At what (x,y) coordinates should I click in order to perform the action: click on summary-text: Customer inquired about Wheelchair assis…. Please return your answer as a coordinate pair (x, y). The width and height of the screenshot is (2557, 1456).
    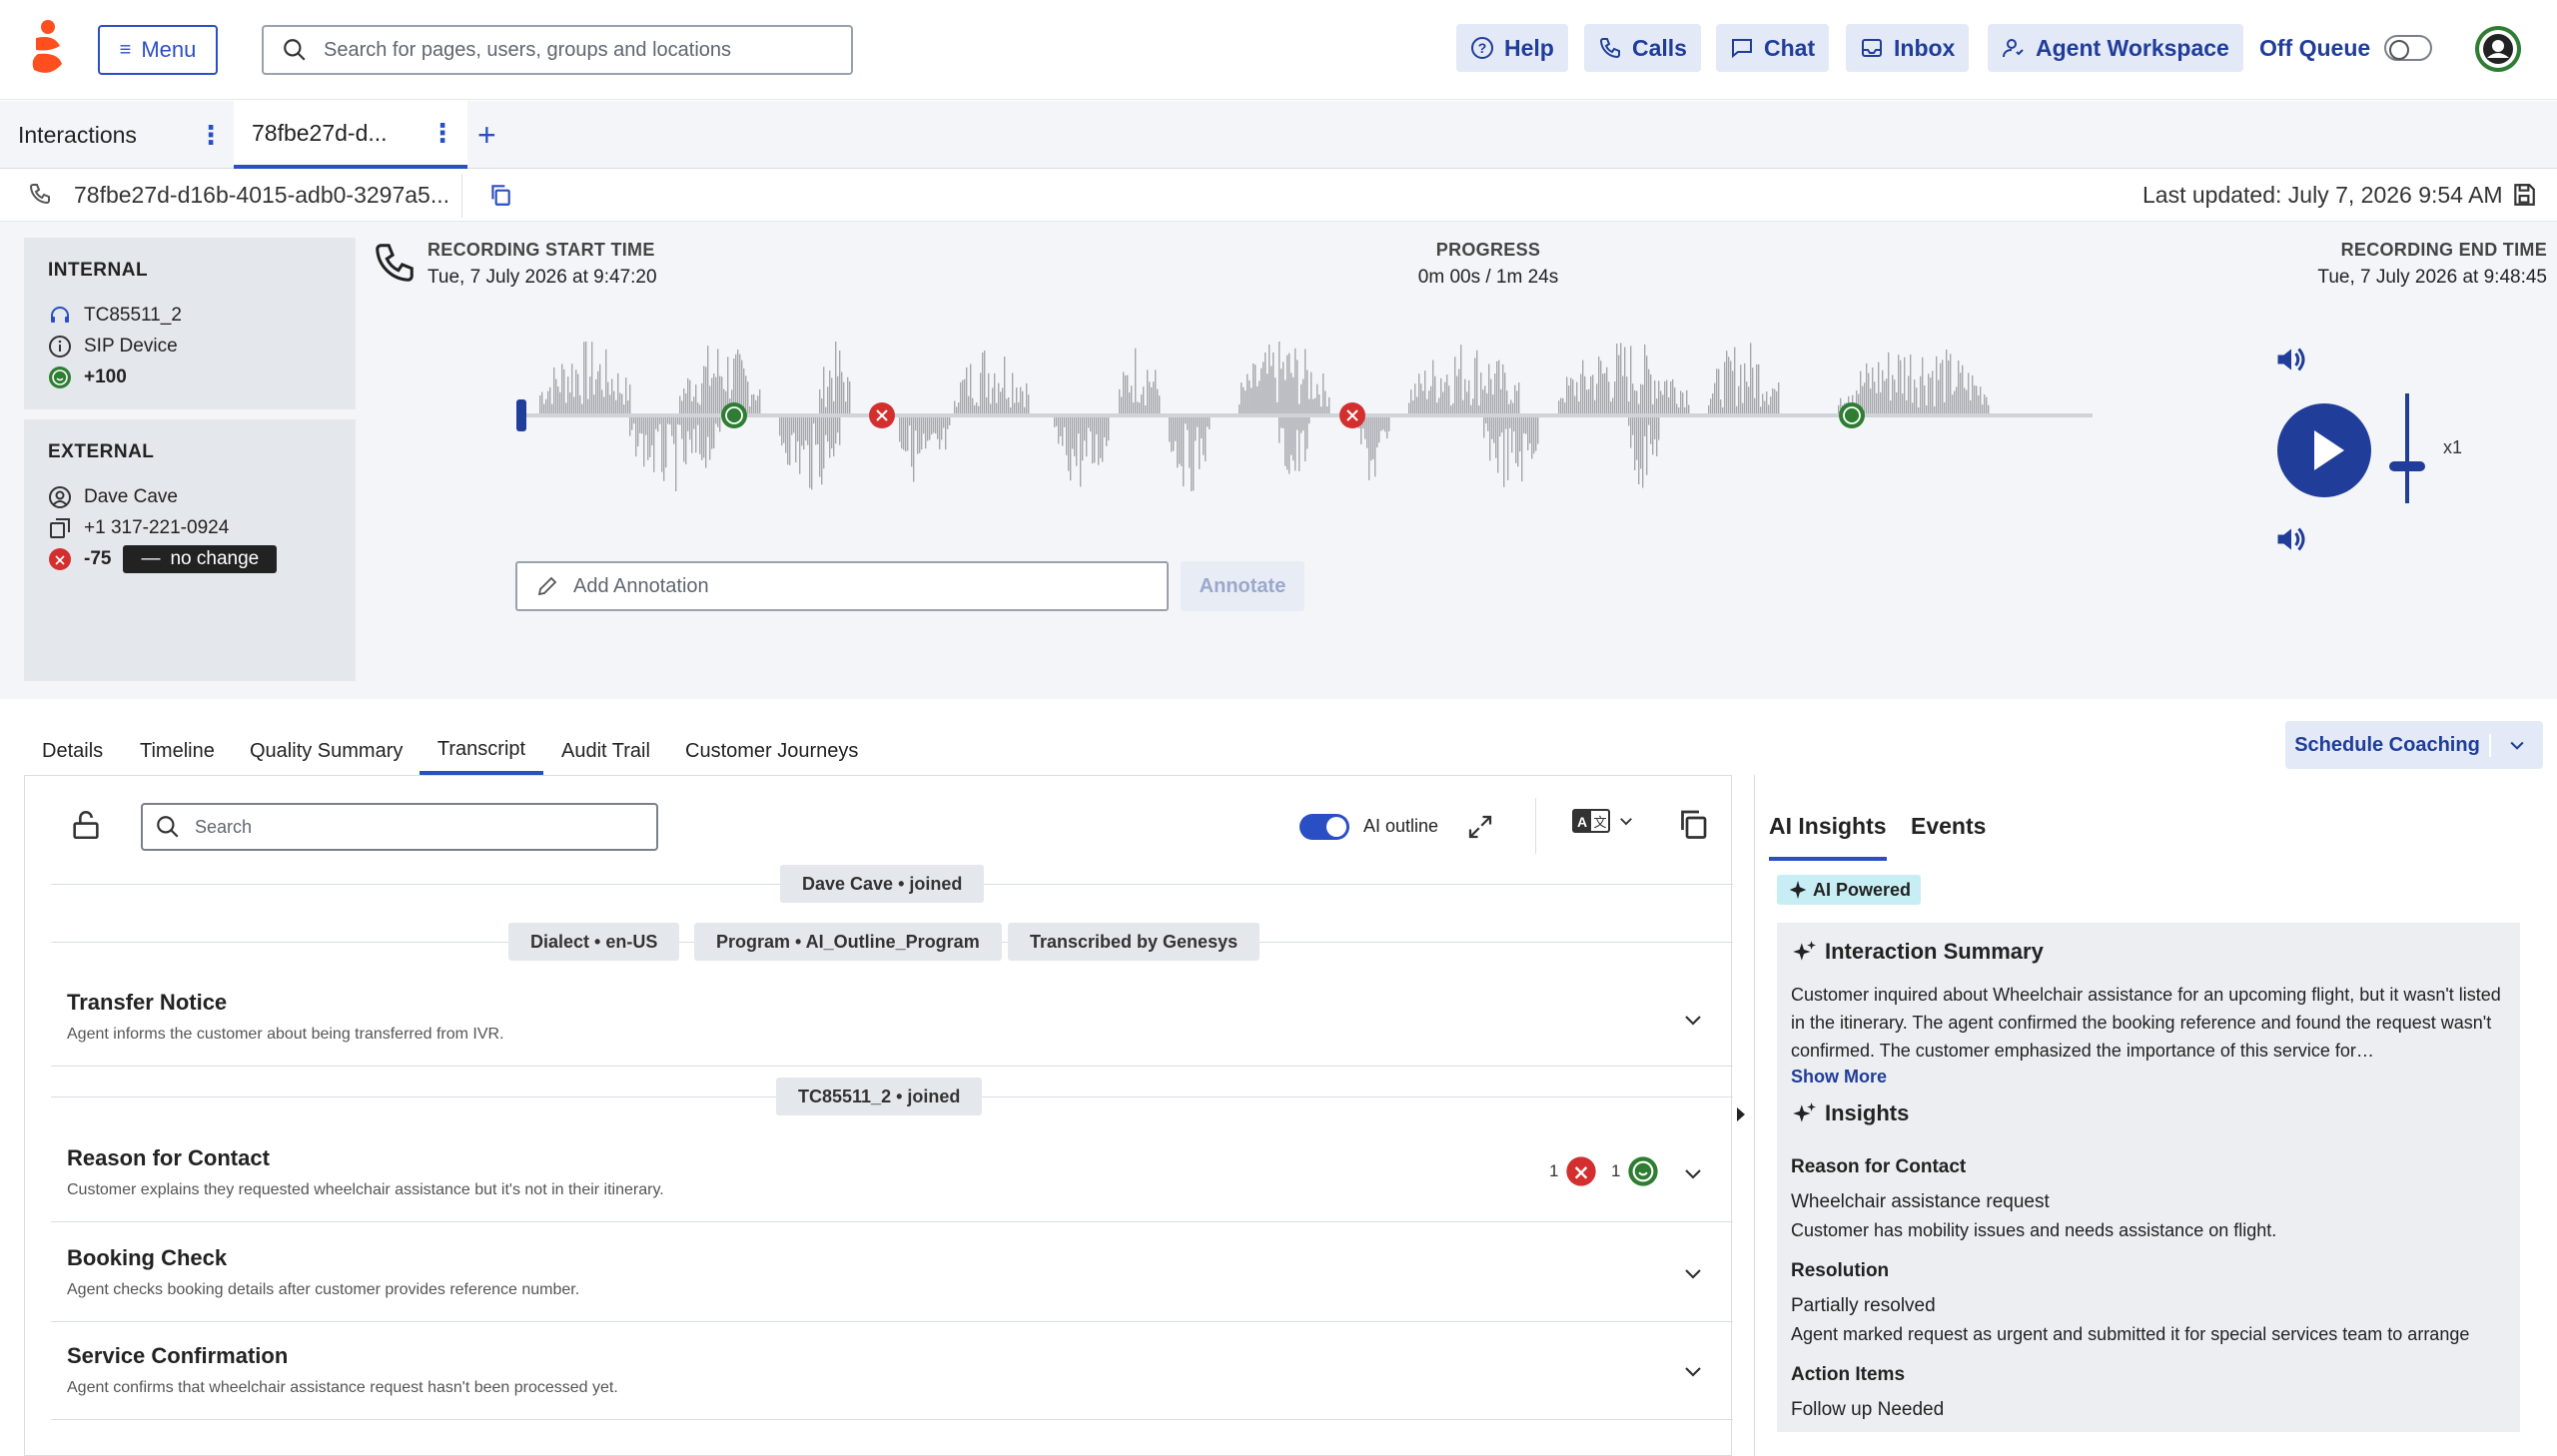
    Looking at the image, I should click on (2146, 1023).